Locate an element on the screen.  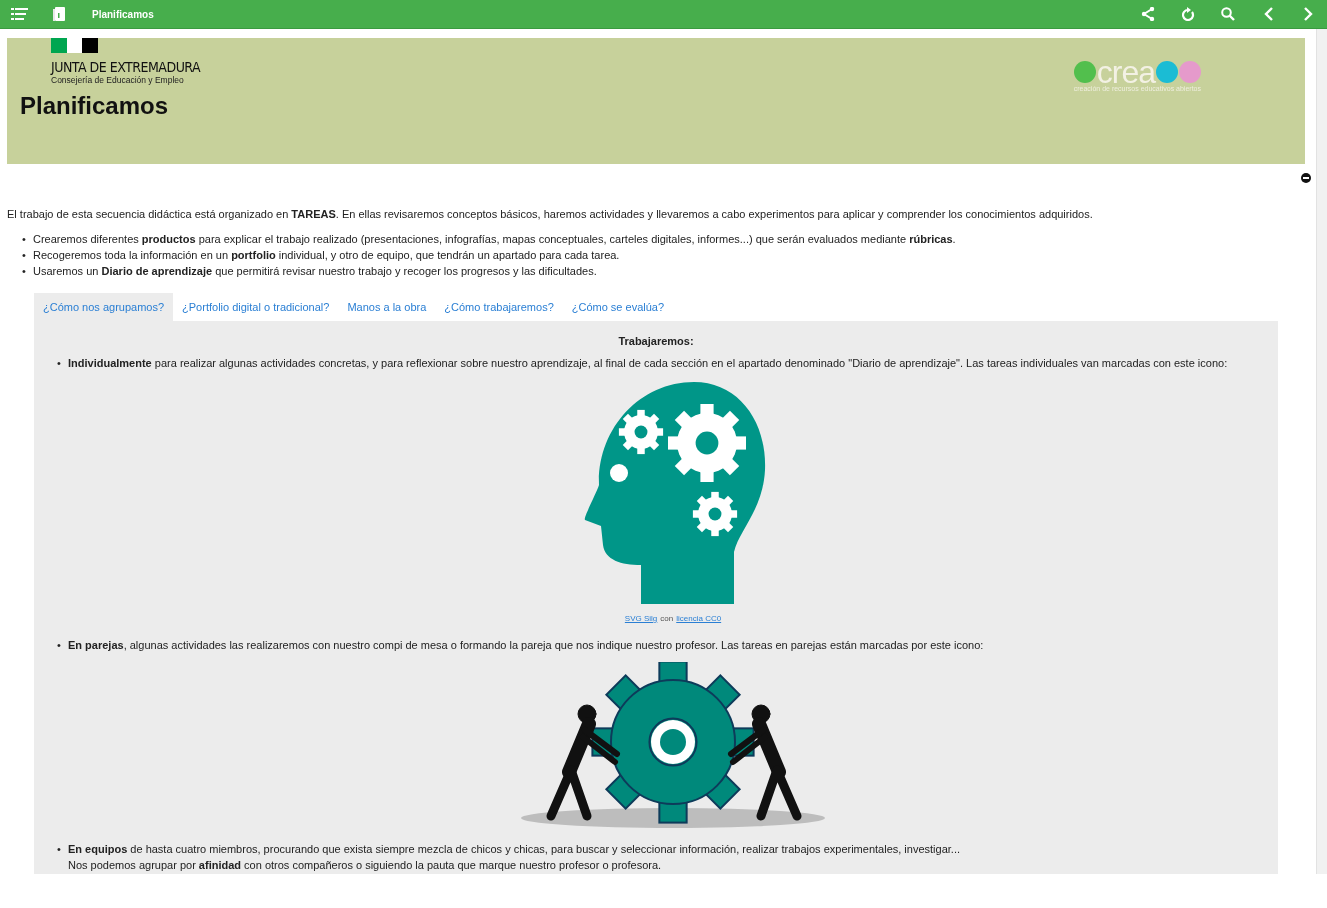
caption-text: con is located at coordinates (667, 619).